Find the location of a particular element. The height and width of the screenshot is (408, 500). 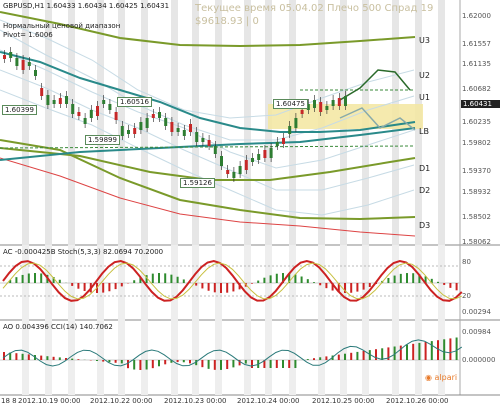

price-tag-4: 1.59126 is located at coordinates (197, 183).